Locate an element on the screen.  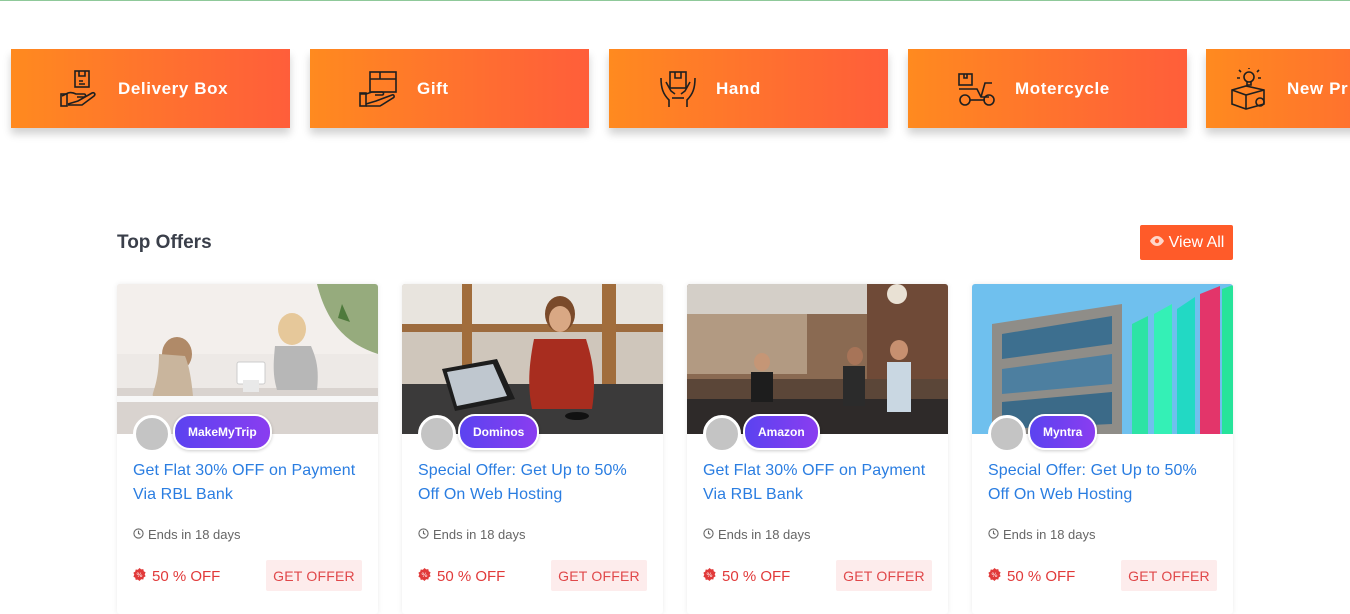
category-tile-delivery-box: Delivery Box is located at coordinates (150, 88).